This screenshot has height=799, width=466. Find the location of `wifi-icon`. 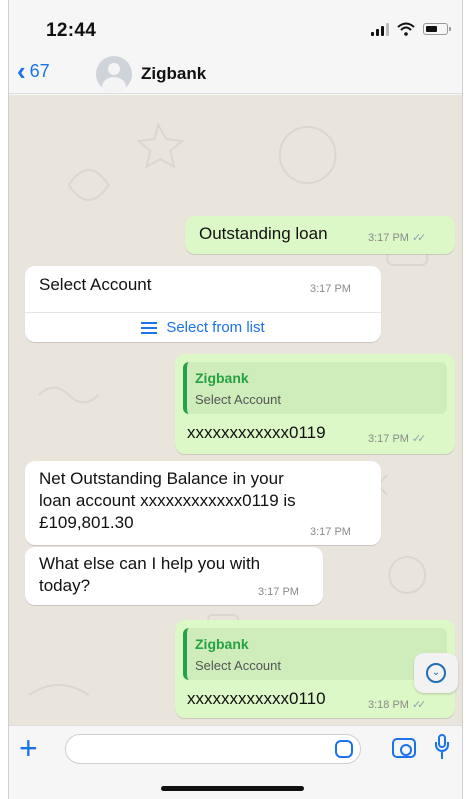

wifi-icon is located at coordinates (406, 29).